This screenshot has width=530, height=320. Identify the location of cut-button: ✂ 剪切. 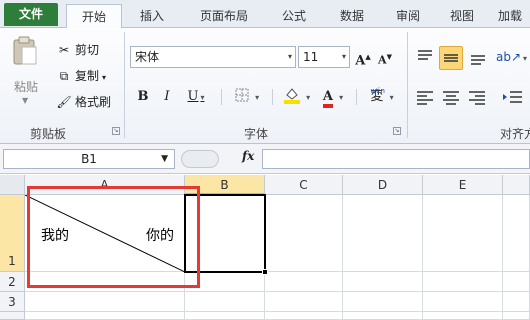
(77, 50).